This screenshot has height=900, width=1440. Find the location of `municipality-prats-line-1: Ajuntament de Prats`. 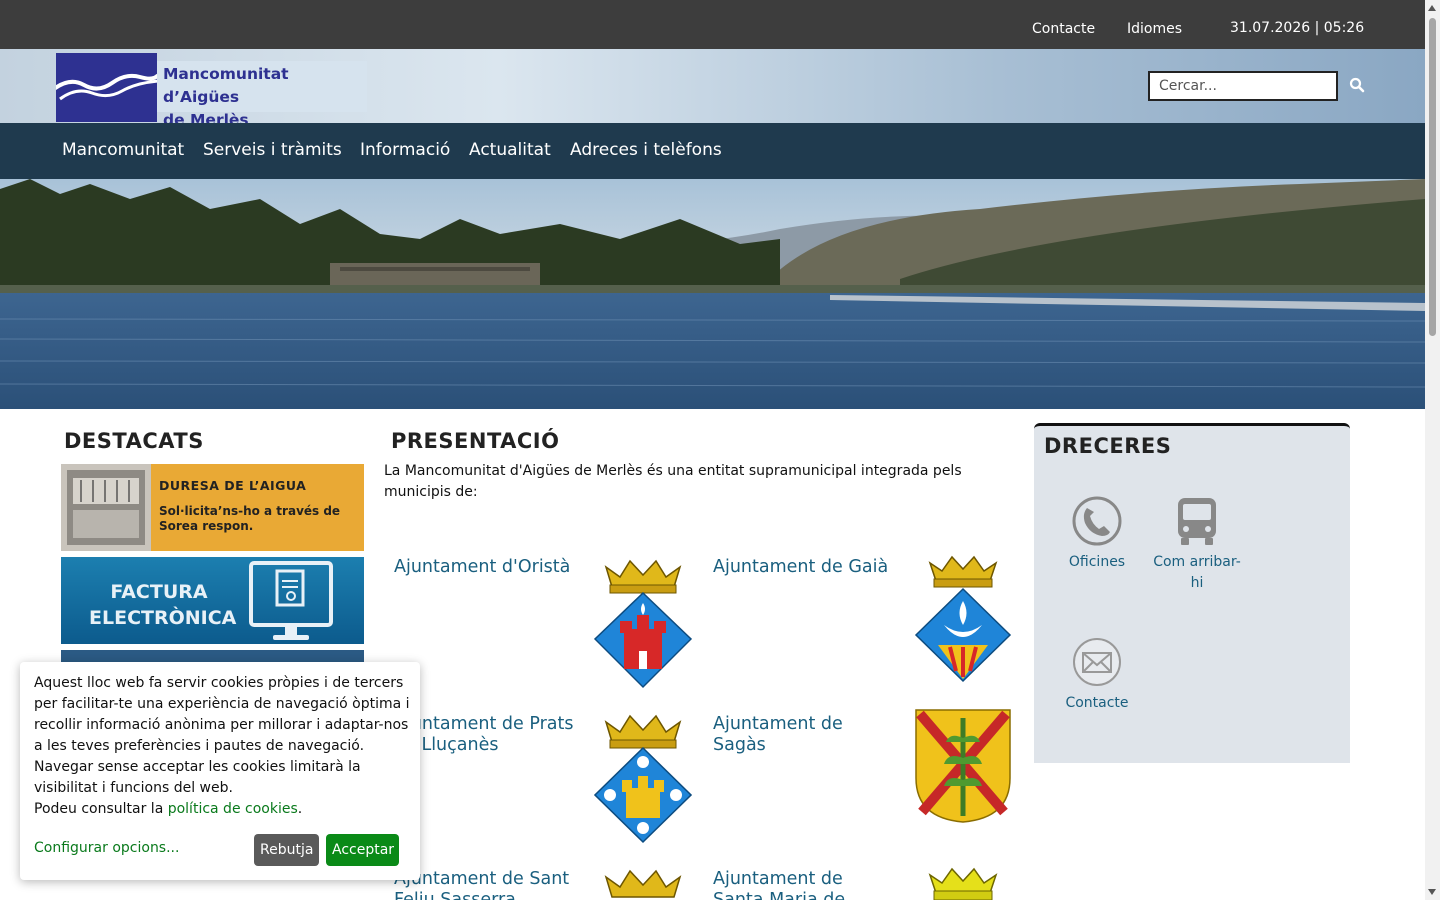

municipality-prats-line-1: Ajuntament de Prats is located at coordinates (484, 724).